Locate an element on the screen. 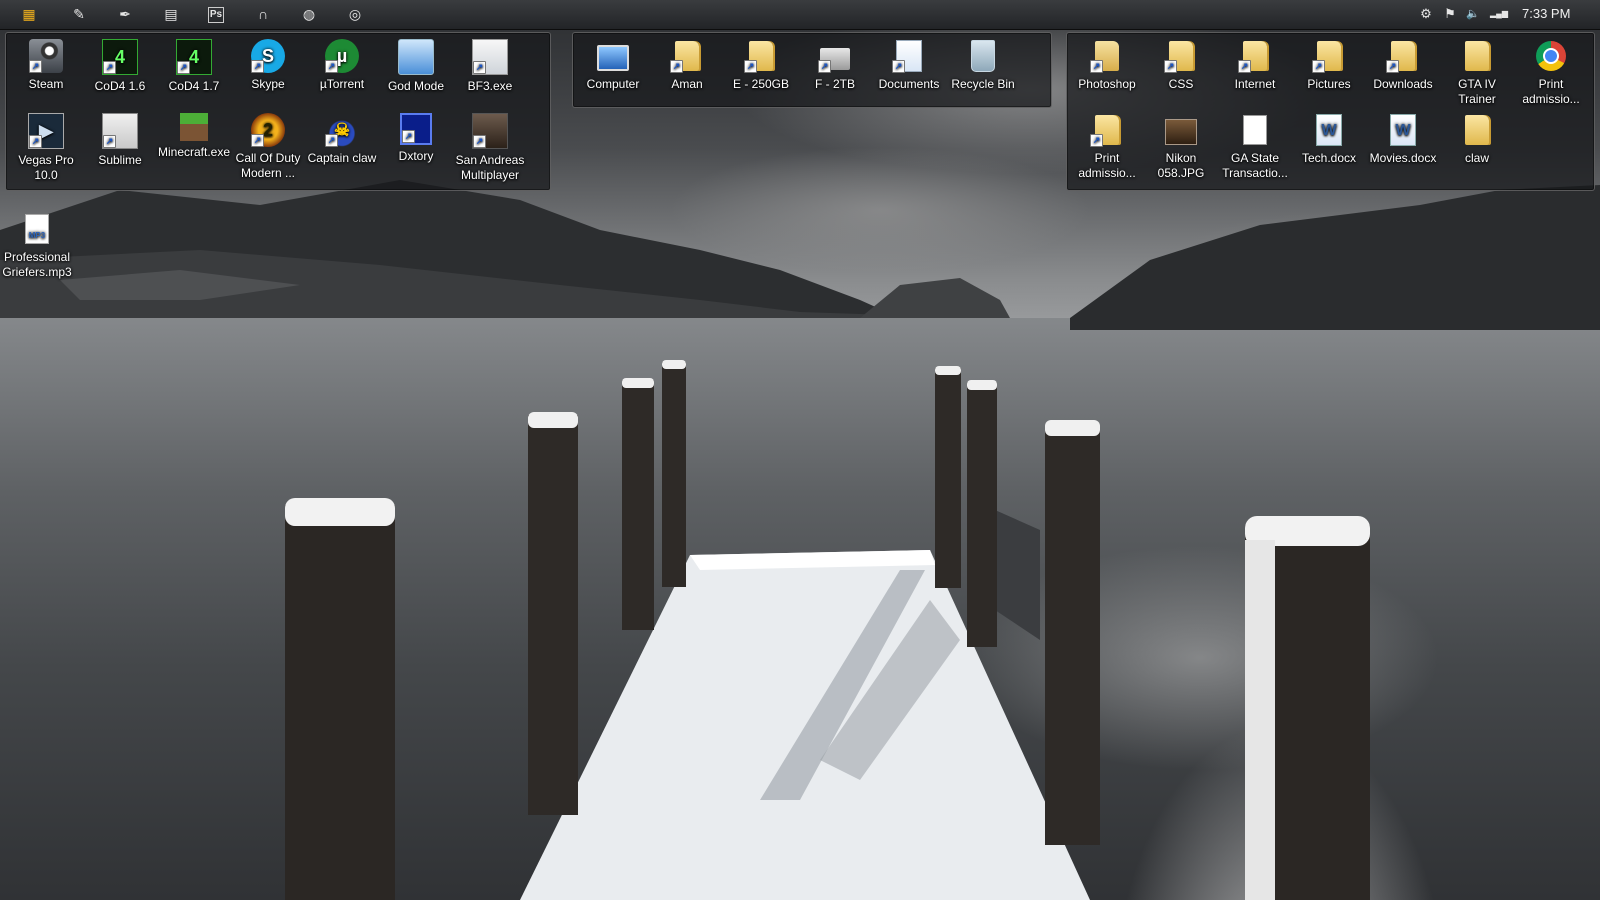 The height and width of the screenshot is (900, 1600). word-glyph: W is located at coordinates (1403, 130).